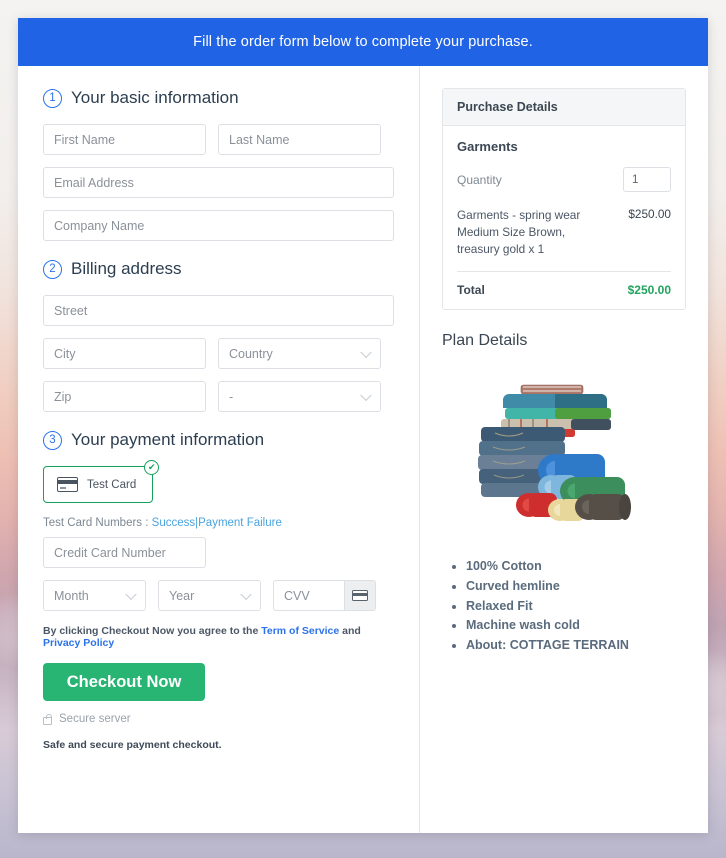 This screenshot has height=858, width=726. What do you see at coordinates (564, 284) in the screenshot?
I see `total-row: Total $250.00` at bounding box center [564, 284].